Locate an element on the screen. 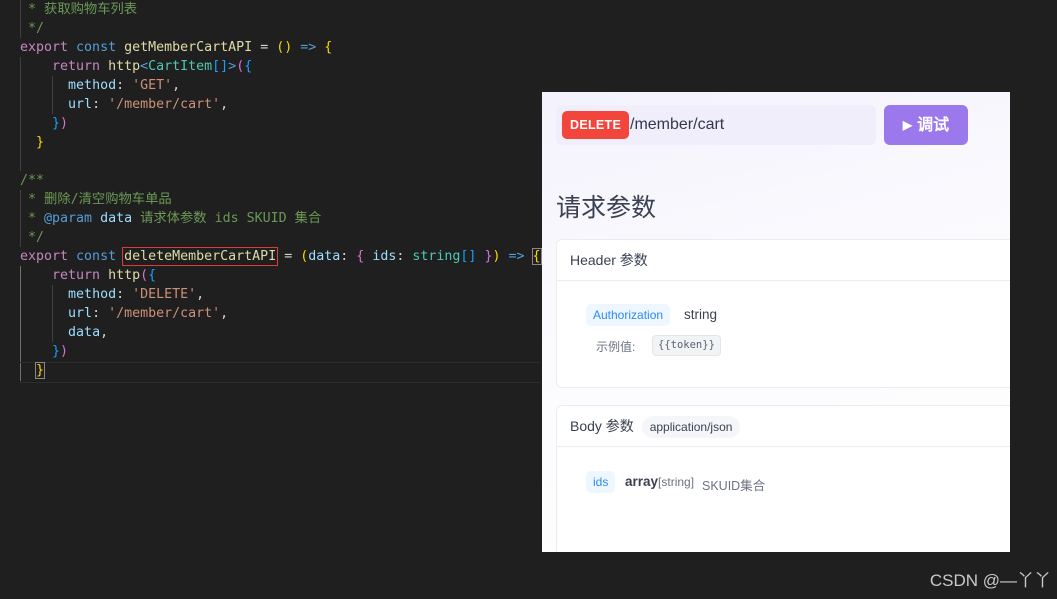 Image resolution: width=1057 pixels, height=599 pixels. code-token: * 删除/清空购物车单品 is located at coordinates (96, 199).